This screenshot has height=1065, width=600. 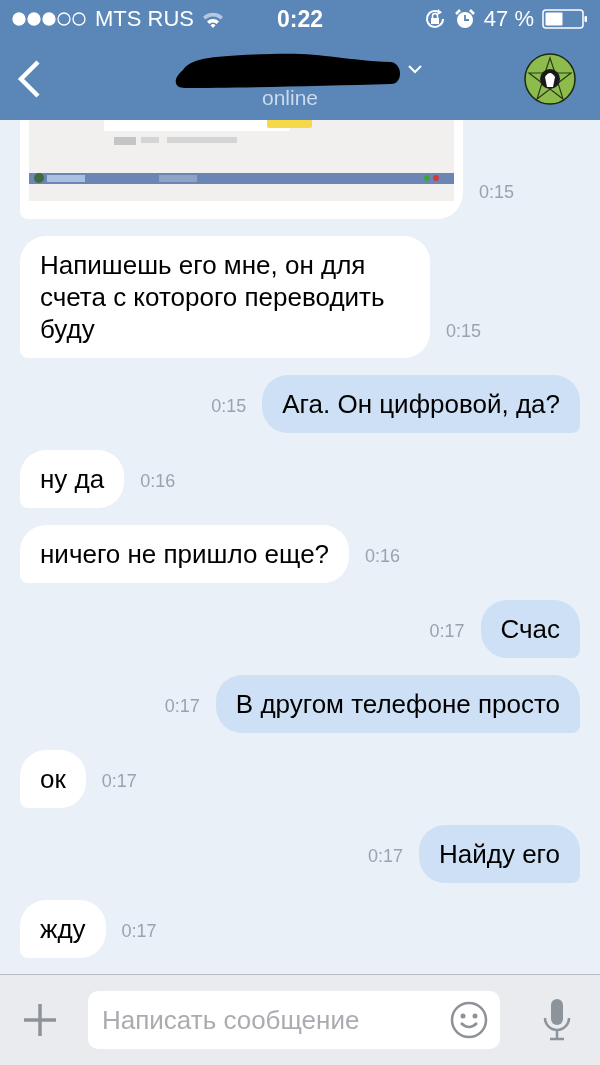 What do you see at coordinates (144, 19) in the screenshot?
I see `carrier-name: MTS RUS` at bounding box center [144, 19].